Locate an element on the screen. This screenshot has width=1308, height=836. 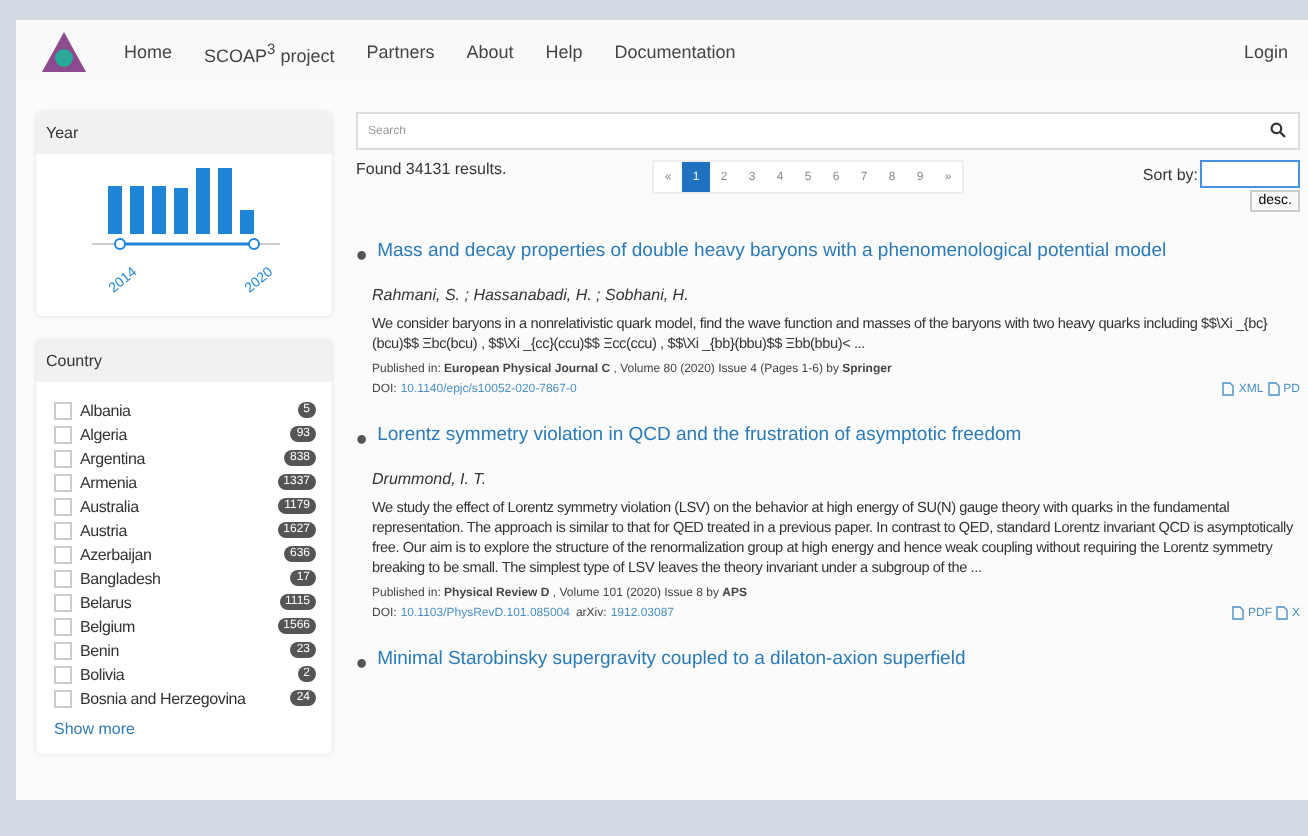
result-title: Mass and decay properties of double heavy baryons with a phenomenological potential model is located at coordinates (772, 258).